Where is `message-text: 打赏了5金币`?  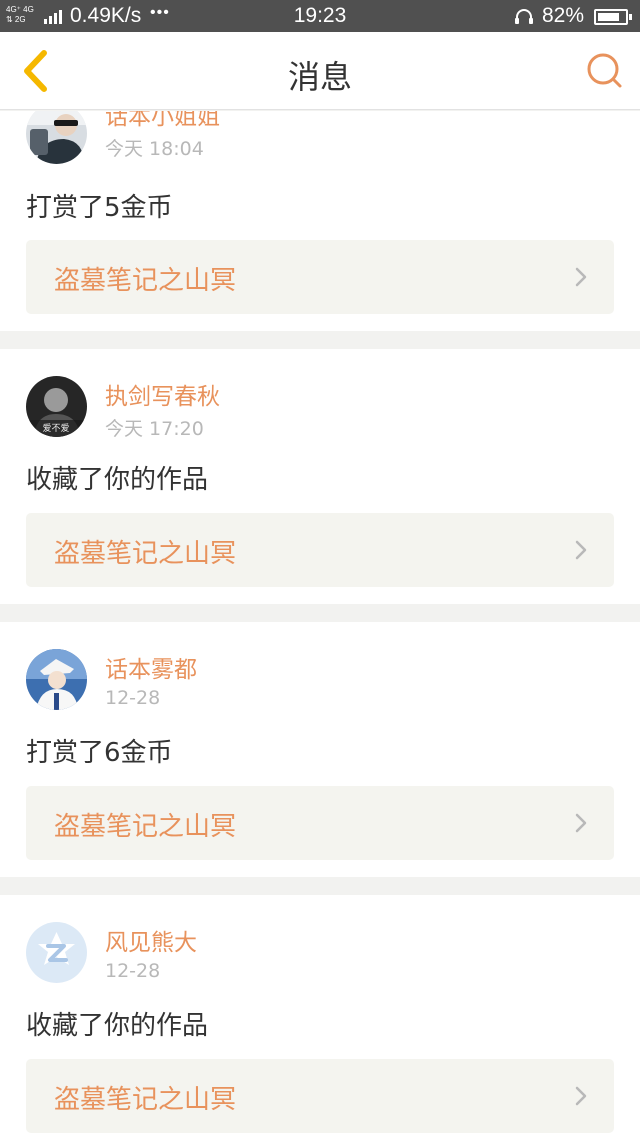
message-text: 打赏了5金币 is located at coordinates (99, 208).